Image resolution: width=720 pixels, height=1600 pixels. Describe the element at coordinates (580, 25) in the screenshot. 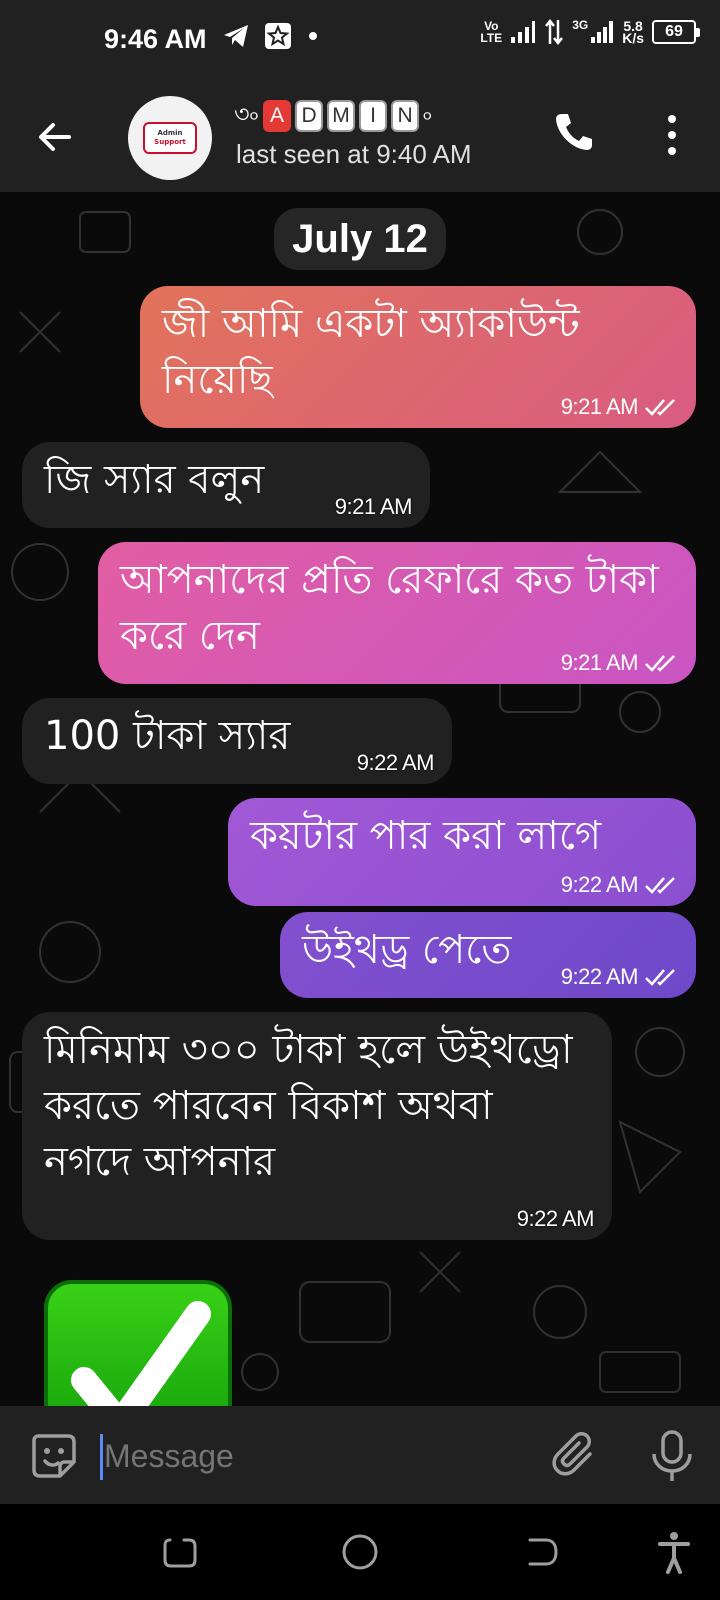

I see `3g-indicator: 3G` at that location.